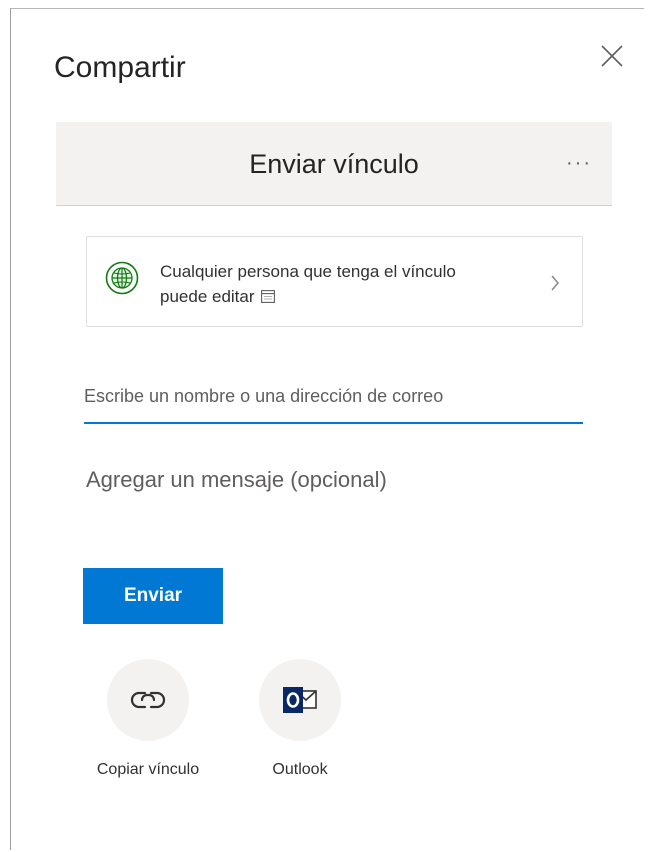  I want to click on send-link-header: Enviar vínculo ···, so click(334, 164).